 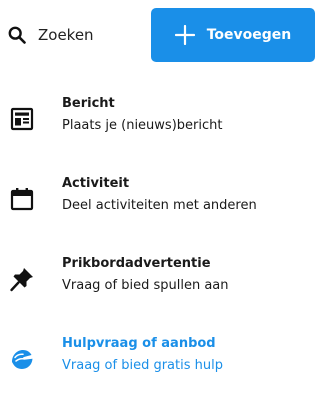 I want to click on menu-item-subtitle: Vraag of bied spullen aan, so click(x=145, y=285).